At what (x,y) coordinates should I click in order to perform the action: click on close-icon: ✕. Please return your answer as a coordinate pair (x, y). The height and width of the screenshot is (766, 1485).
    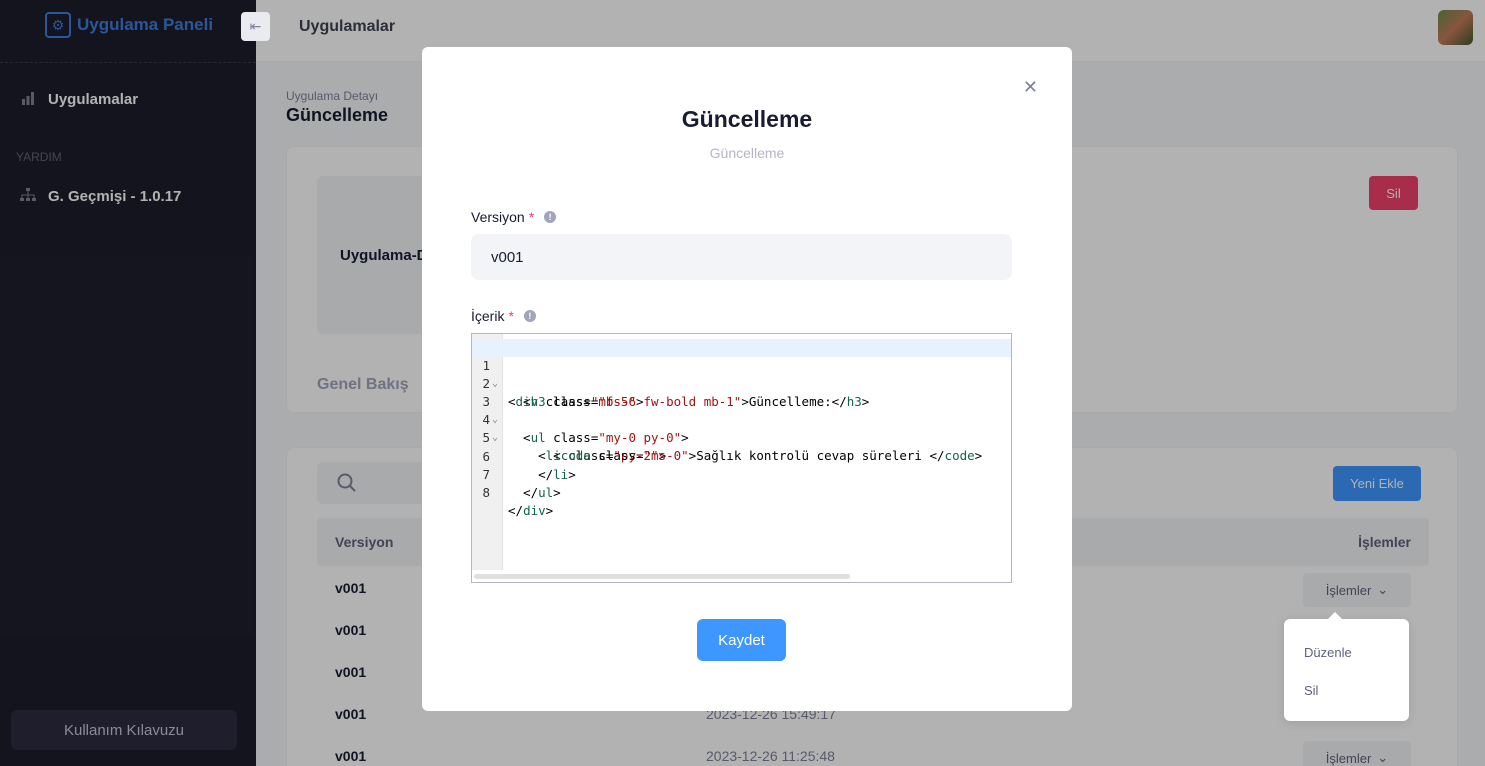
    Looking at the image, I should click on (1030, 87).